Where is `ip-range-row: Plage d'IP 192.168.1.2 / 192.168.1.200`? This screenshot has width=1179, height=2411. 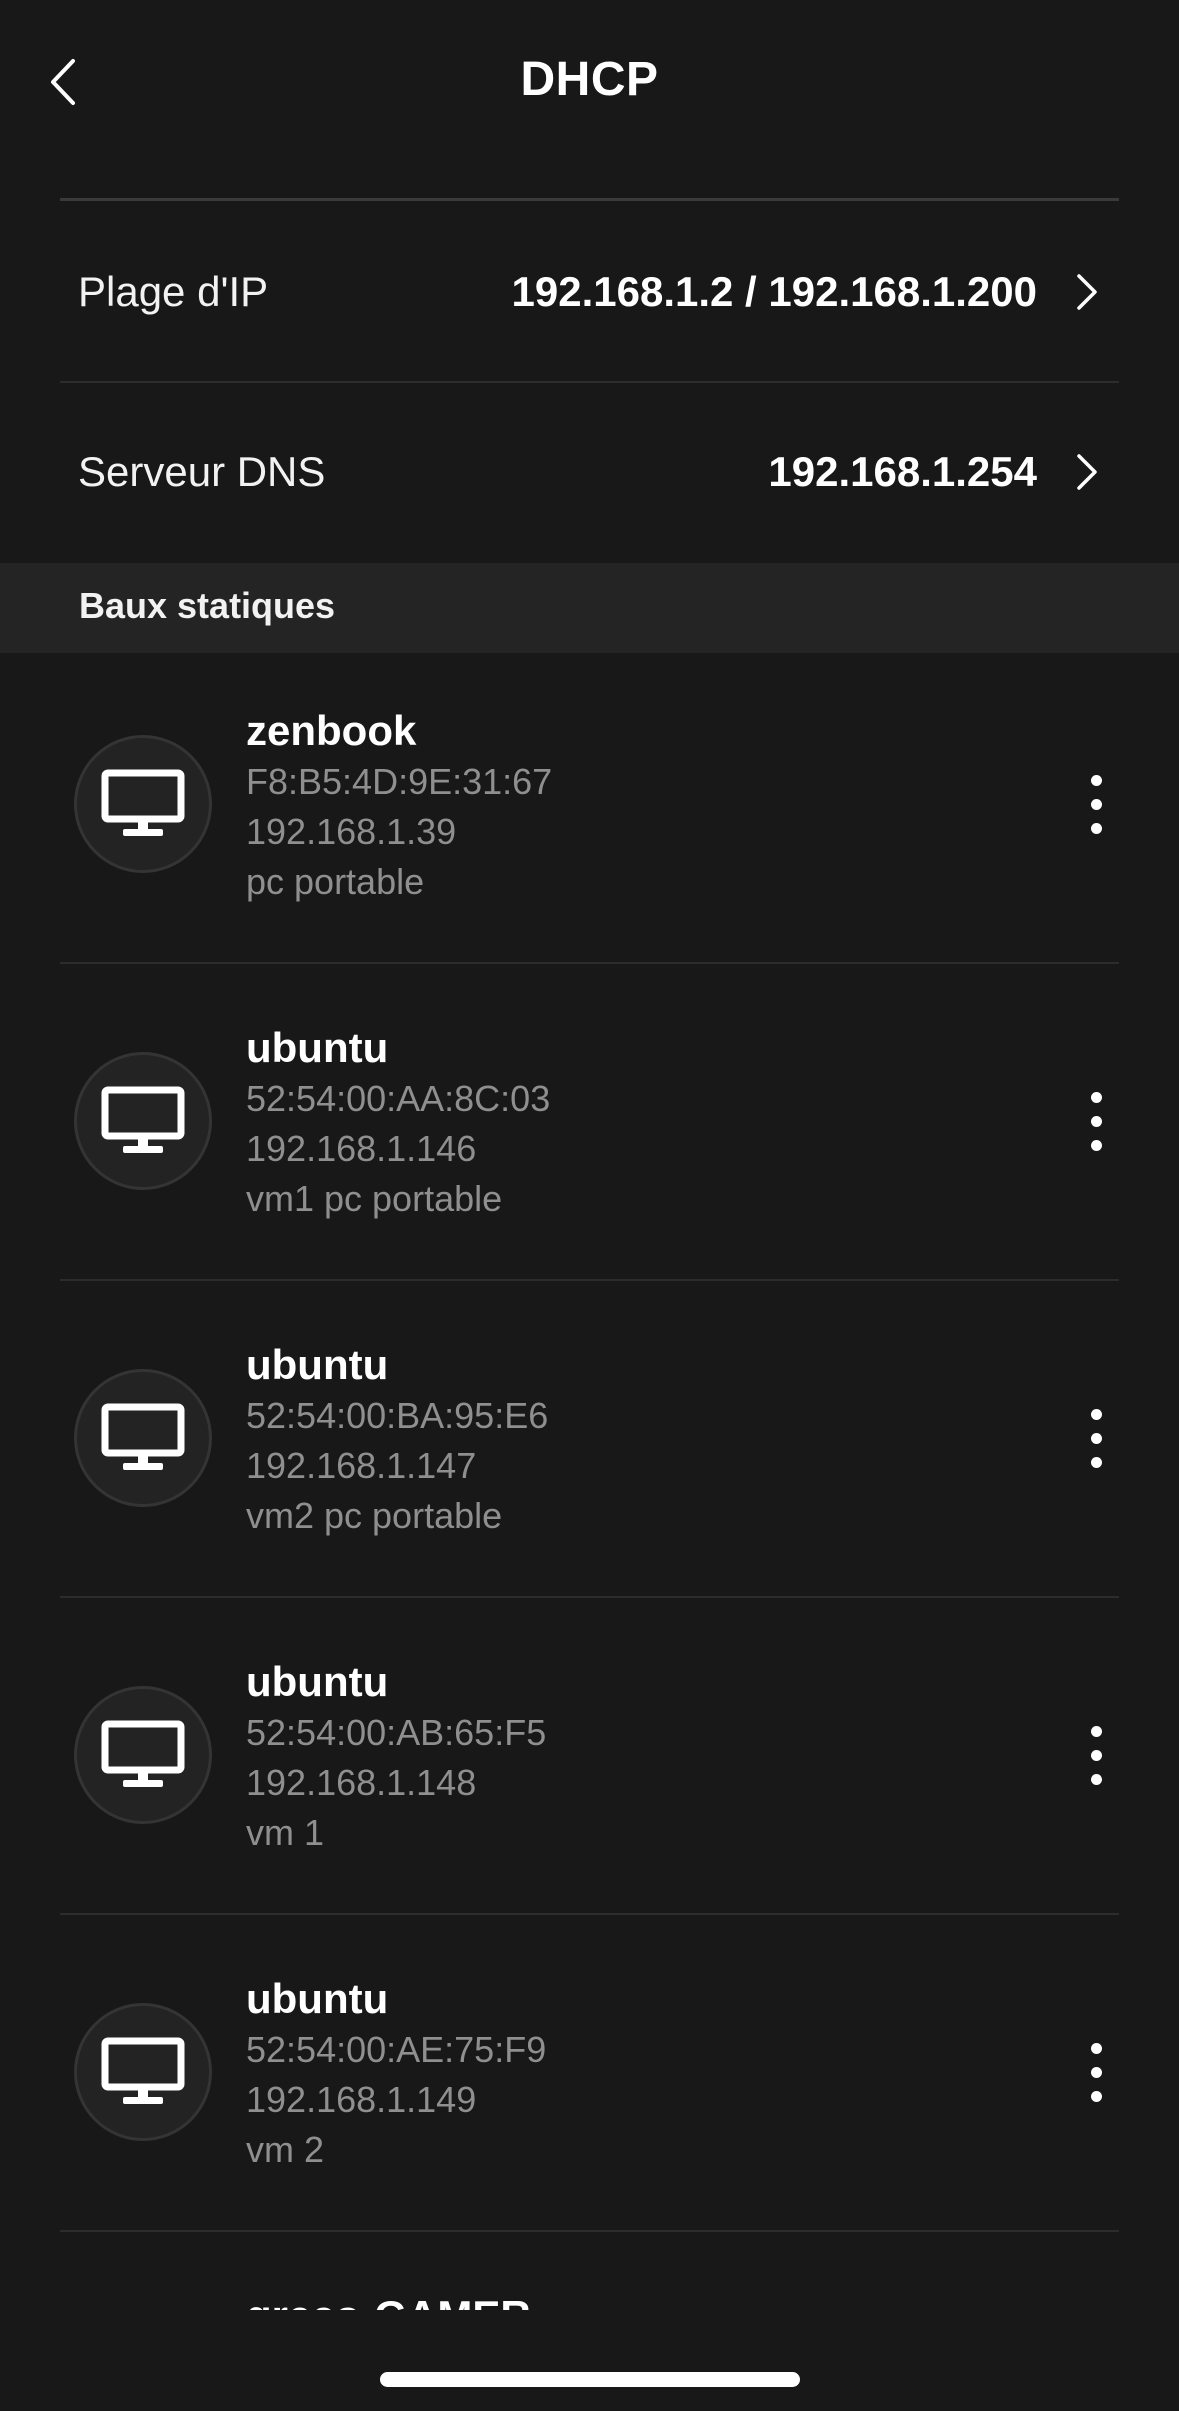
ip-range-row: Plage d'IP 192.168.1.2 / 192.168.1.200 is located at coordinates (589, 292).